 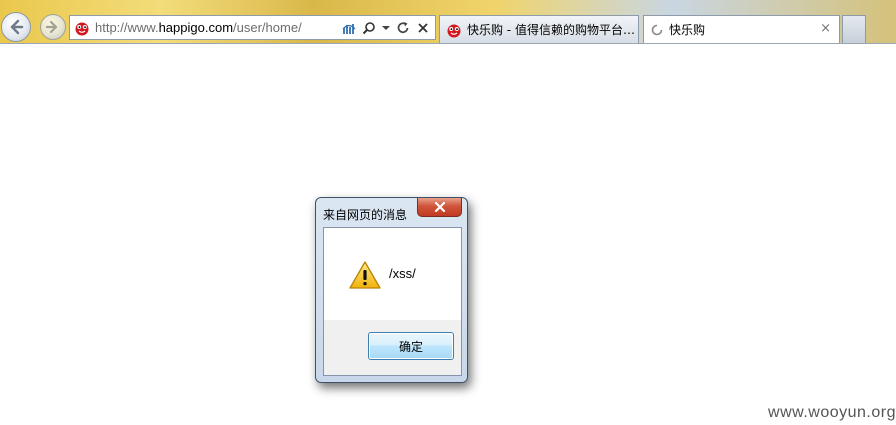 I want to click on watermark: www.wooyun.org, so click(x=832, y=412).